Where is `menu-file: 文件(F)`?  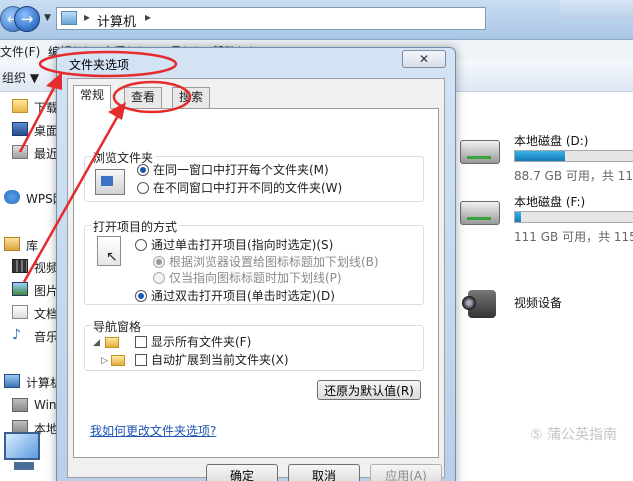
menu-file: 文件(F) is located at coordinates (20, 51).